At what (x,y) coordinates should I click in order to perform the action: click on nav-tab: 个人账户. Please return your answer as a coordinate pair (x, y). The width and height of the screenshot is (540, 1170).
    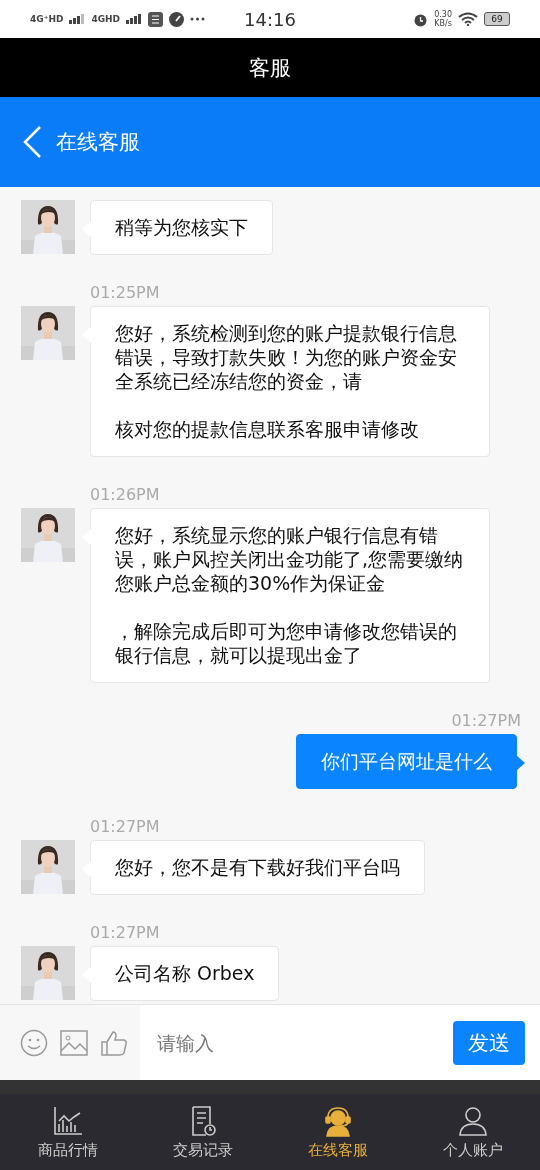
    Looking at the image, I should click on (472, 1132).